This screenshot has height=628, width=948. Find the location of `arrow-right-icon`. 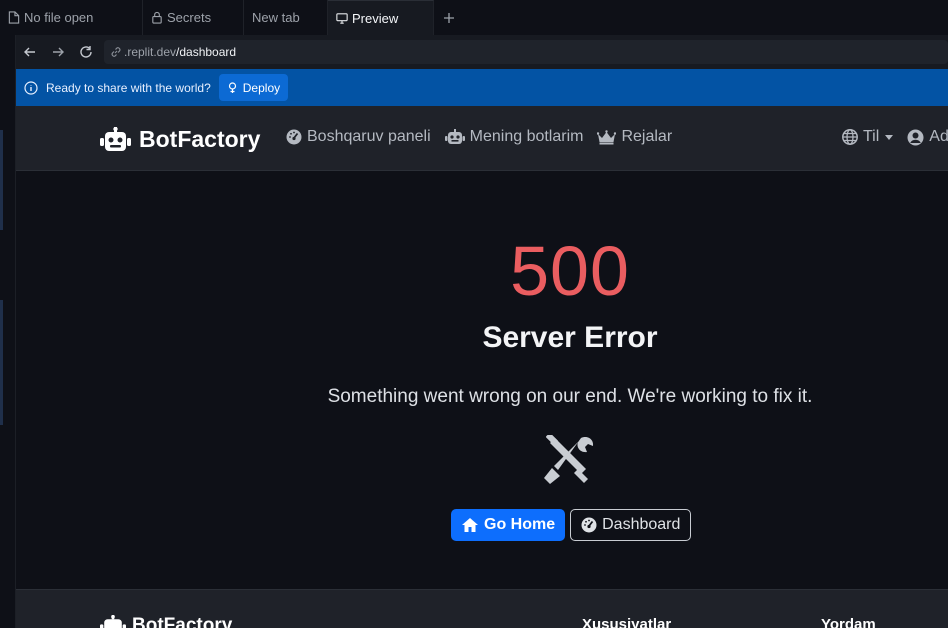

arrow-right-icon is located at coordinates (58, 52).